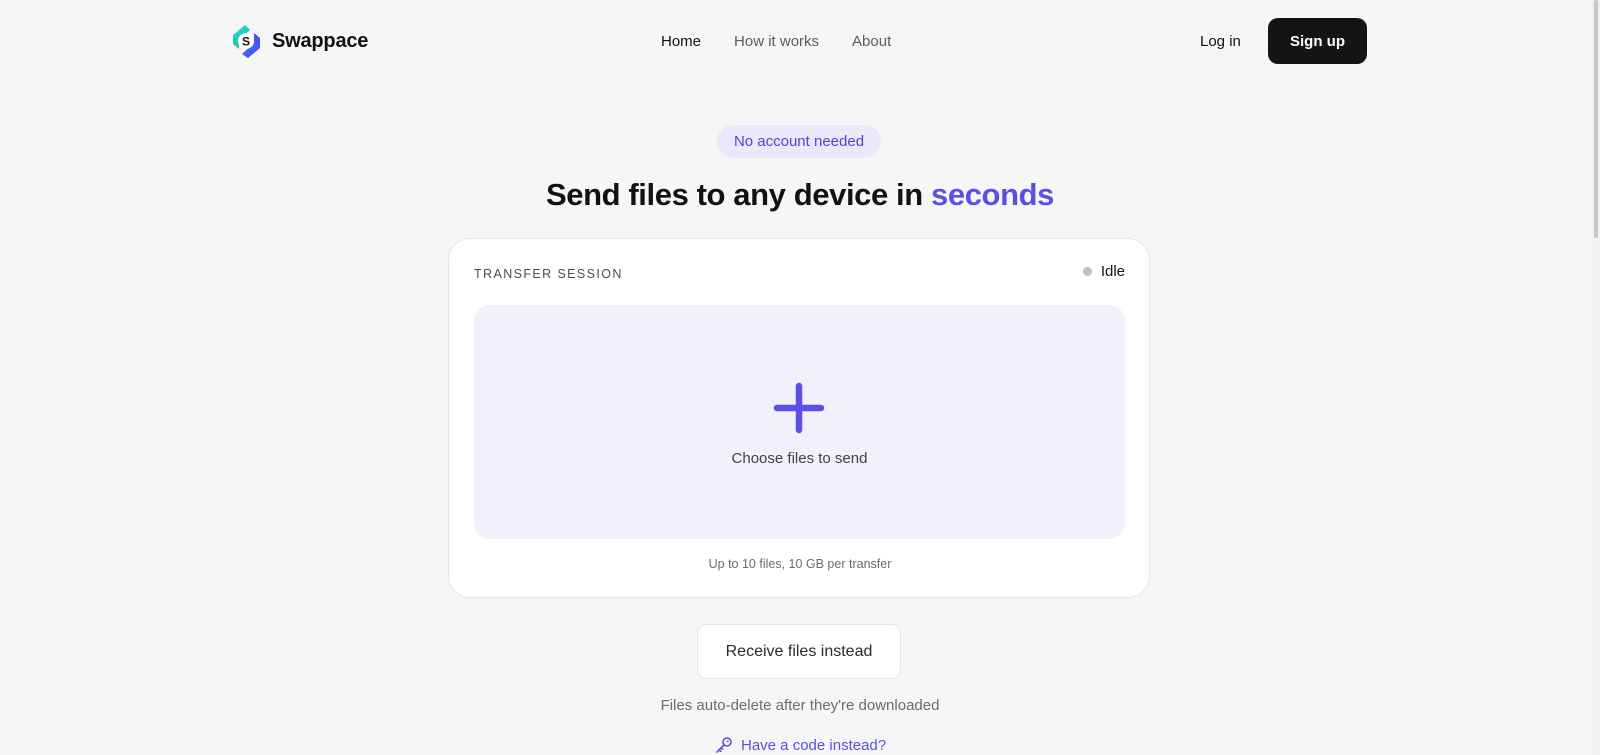  Describe the element at coordinates (738, 194) in the screenshot. I see `headline-main: Send files to any device in` at that location.